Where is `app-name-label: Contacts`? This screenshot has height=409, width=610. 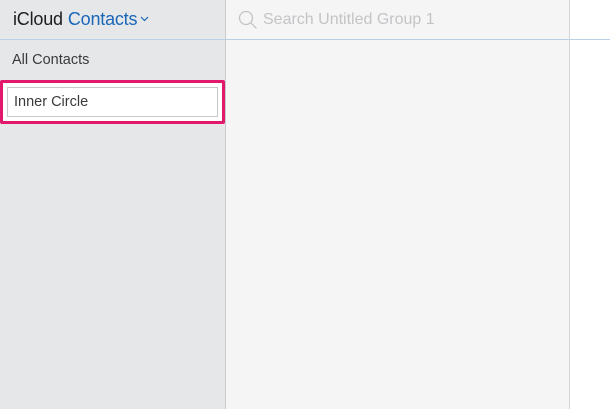 app-name-label: Contacts is located at coordinates (102, 19).